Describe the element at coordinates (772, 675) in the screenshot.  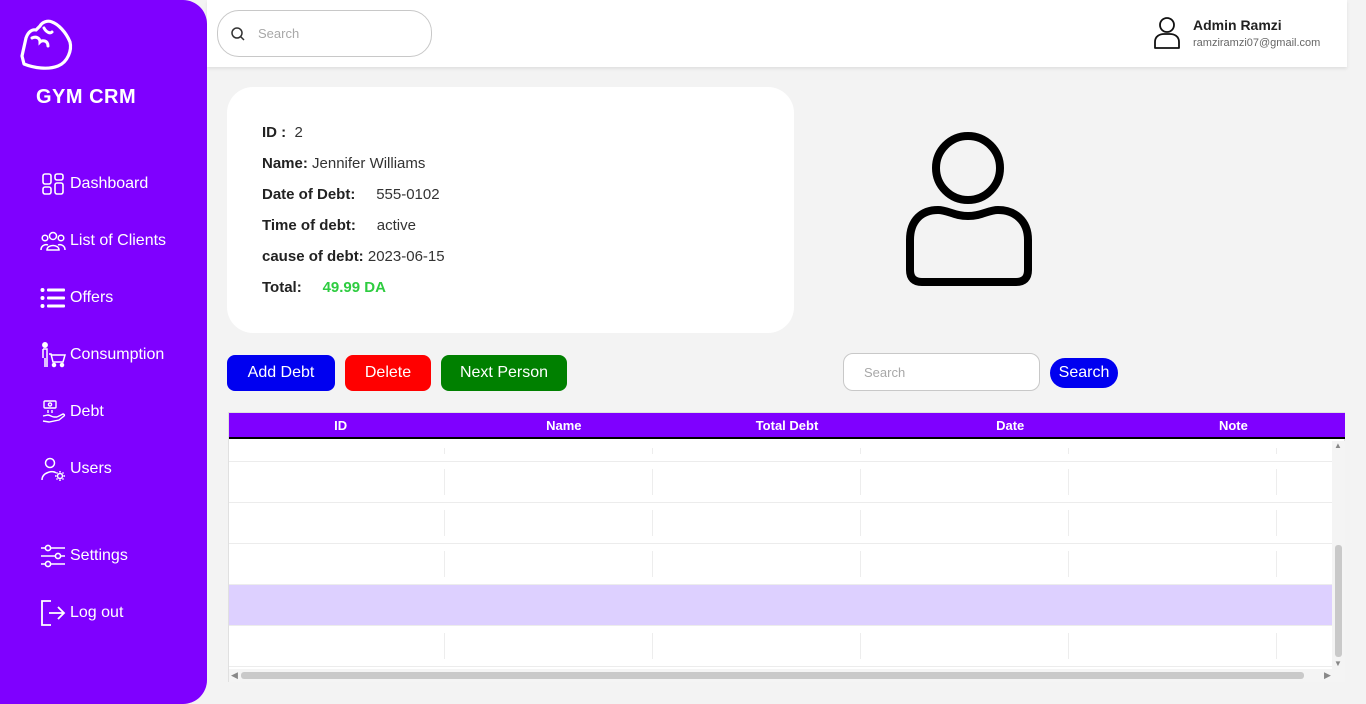
I see `horizontal-scroll-thumb` at that location.